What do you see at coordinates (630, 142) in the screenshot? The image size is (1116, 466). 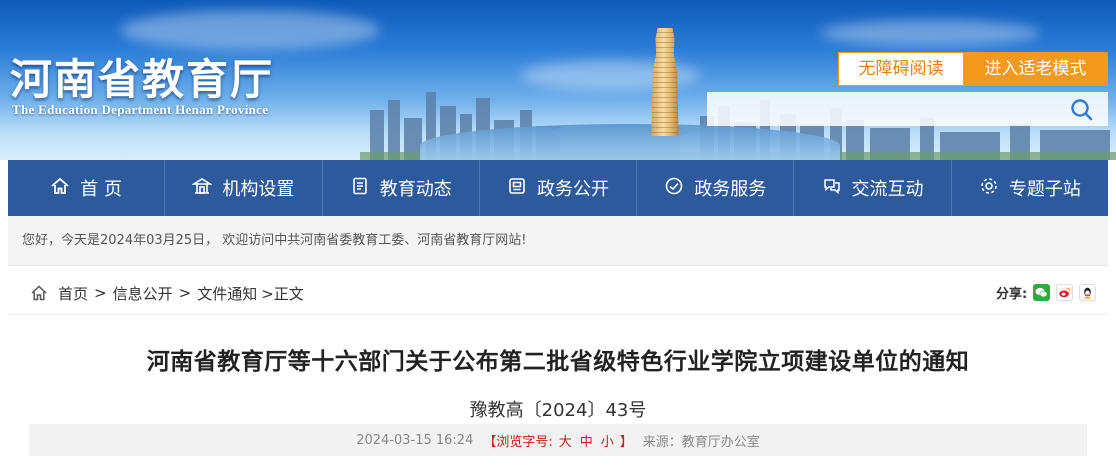 I see `lake-illustration` at bounding box center [630, 142].